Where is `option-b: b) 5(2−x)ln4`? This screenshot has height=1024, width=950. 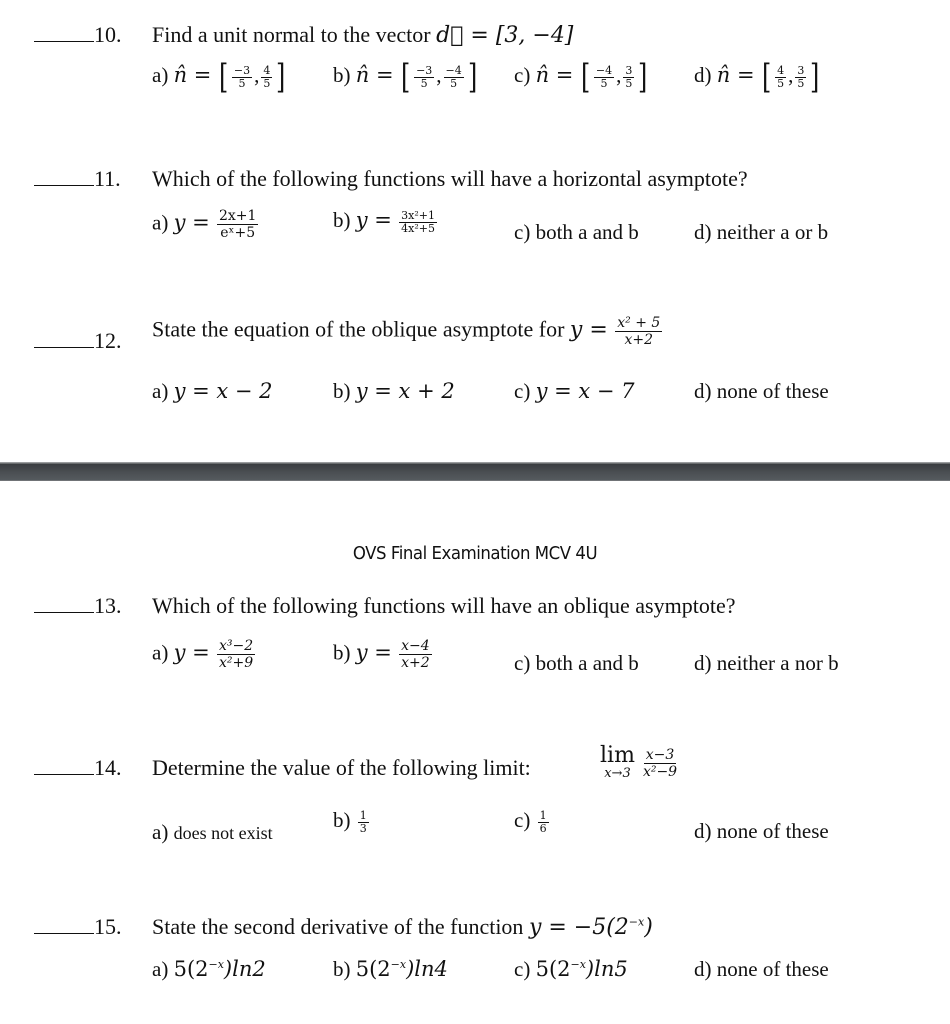
option-b: b) 5(2−x)ln4 is located at coordinates (390, 969).